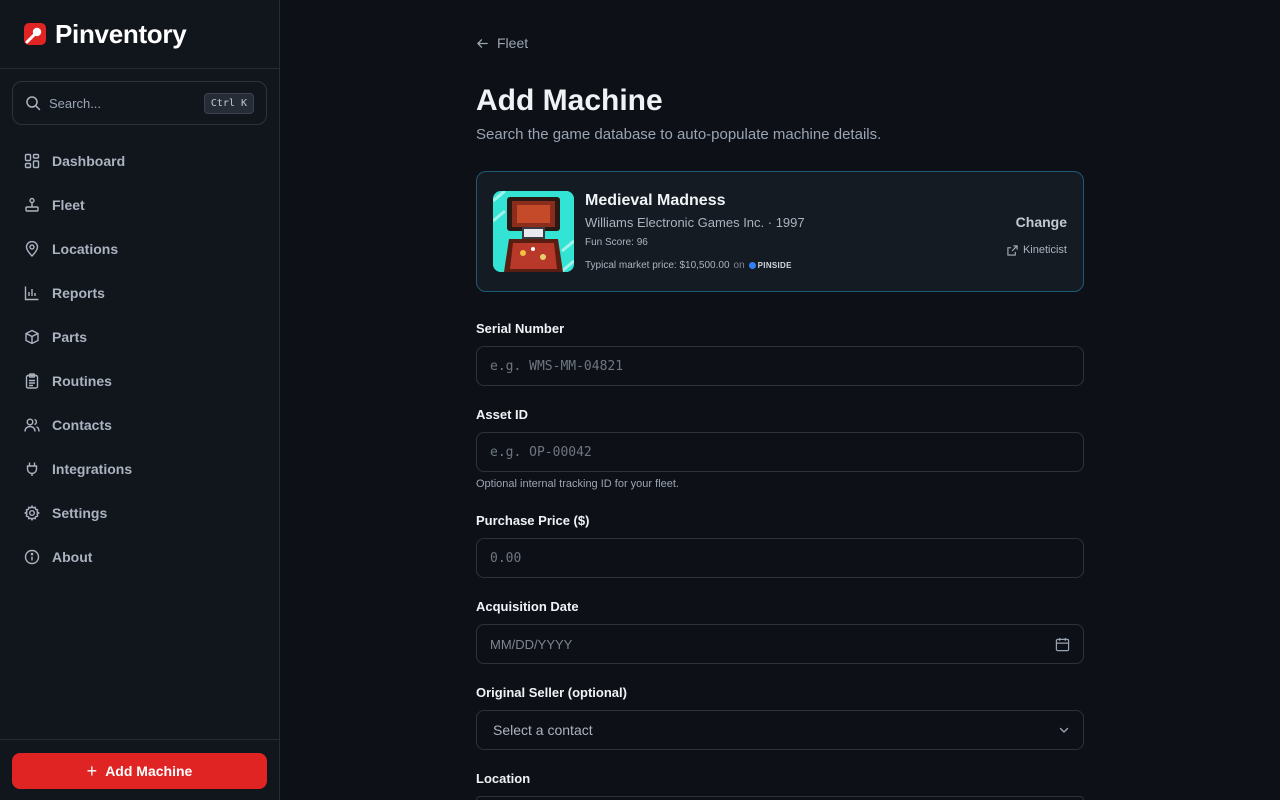  I want to click on chevron-down-icon, so click(1064, 730).